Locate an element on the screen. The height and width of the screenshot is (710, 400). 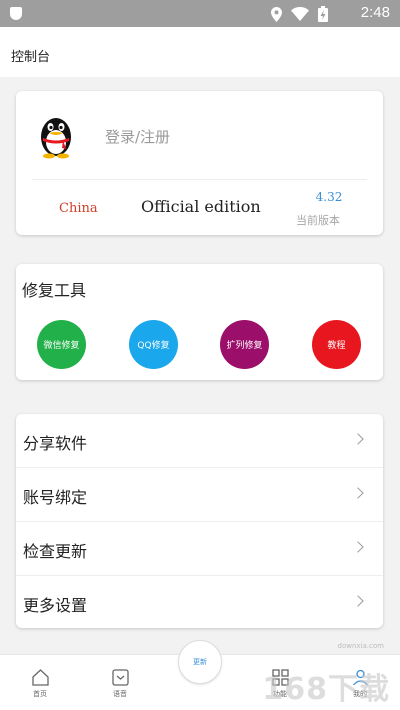
menu-item-label: 分享软件 is located at coordinates (55, 443).